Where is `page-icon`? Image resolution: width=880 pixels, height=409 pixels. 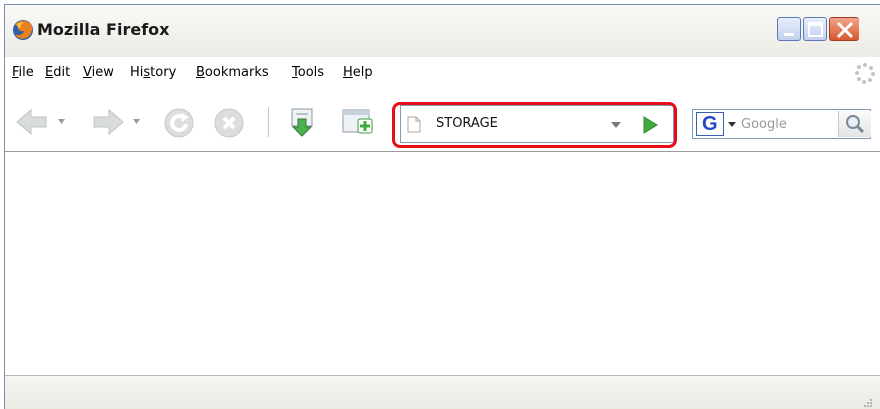 page-icon is located at coordinates (414, 124).